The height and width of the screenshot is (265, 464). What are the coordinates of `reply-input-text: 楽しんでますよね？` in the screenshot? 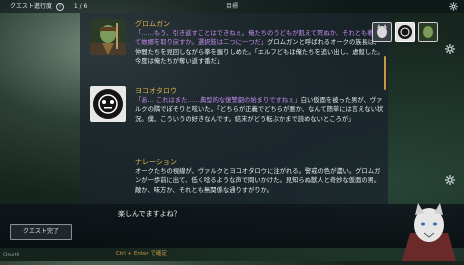 It's located at (149, 214).